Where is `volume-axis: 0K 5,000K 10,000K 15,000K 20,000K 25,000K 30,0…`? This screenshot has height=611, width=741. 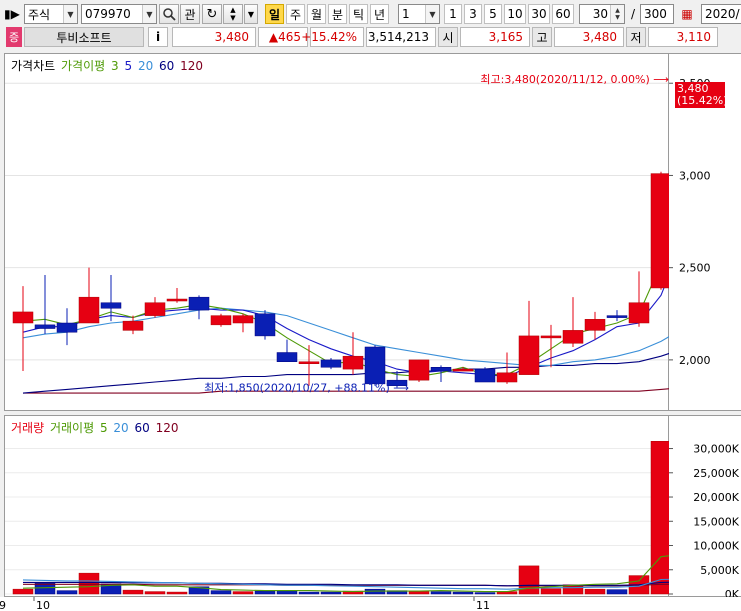 volume-axis: 0K 5,000K 10,000K 15,000K 20,000K 25,000K 30,0… is located at coordinates (705, 508).